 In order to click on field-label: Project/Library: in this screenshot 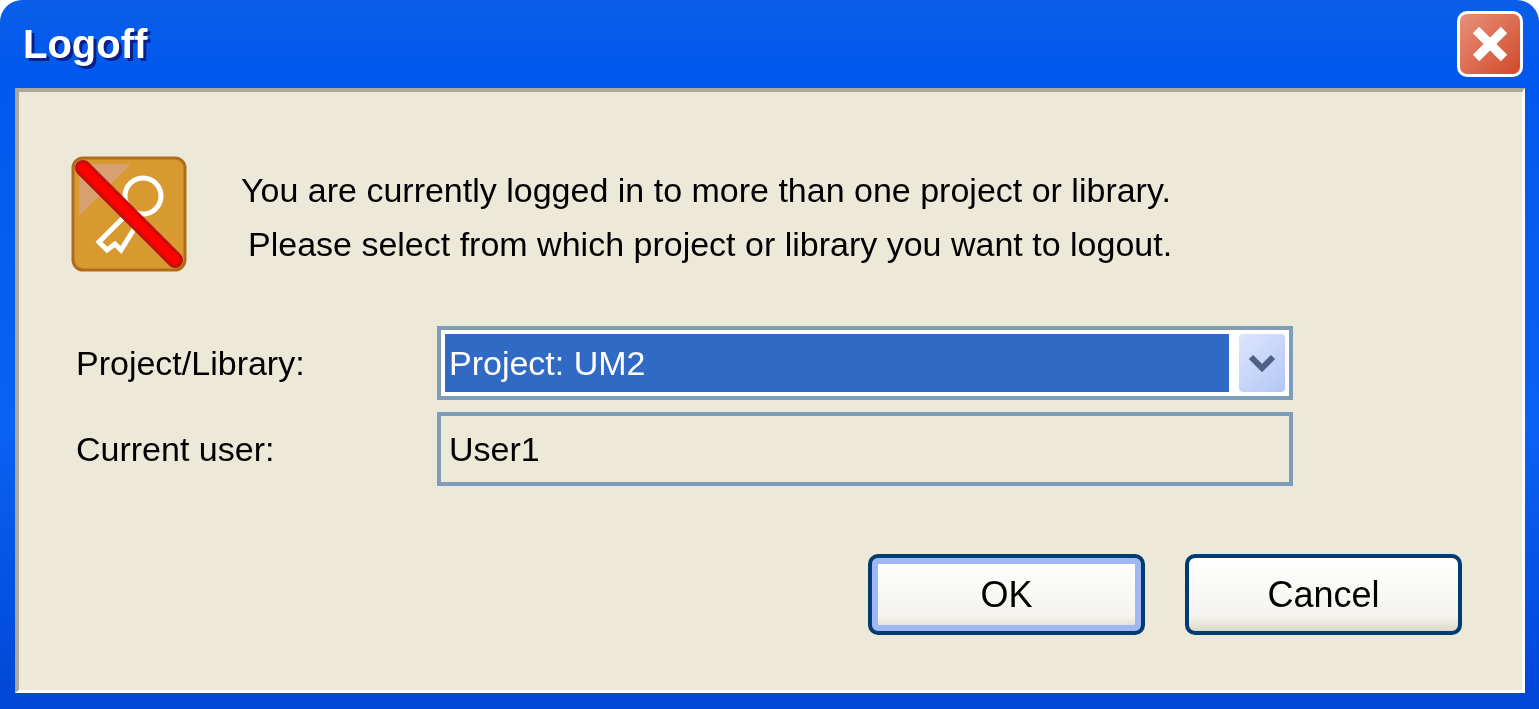, I will do `click(190, 362)`.